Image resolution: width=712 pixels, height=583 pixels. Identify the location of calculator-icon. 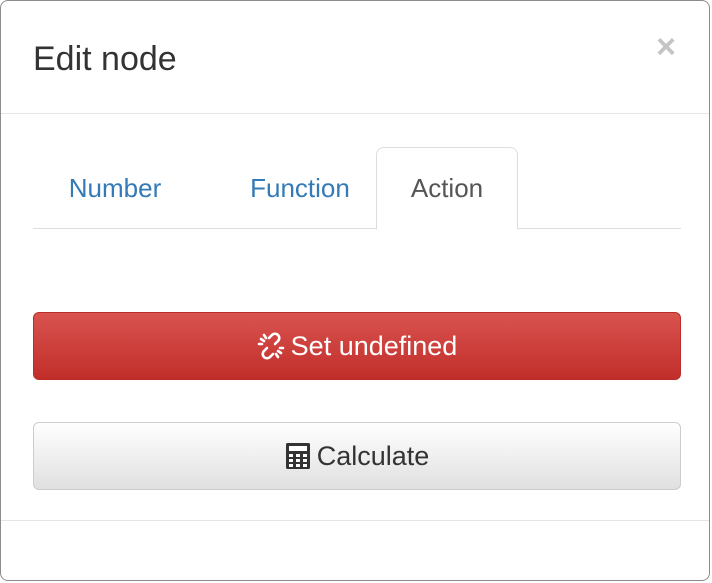
(298, 456).